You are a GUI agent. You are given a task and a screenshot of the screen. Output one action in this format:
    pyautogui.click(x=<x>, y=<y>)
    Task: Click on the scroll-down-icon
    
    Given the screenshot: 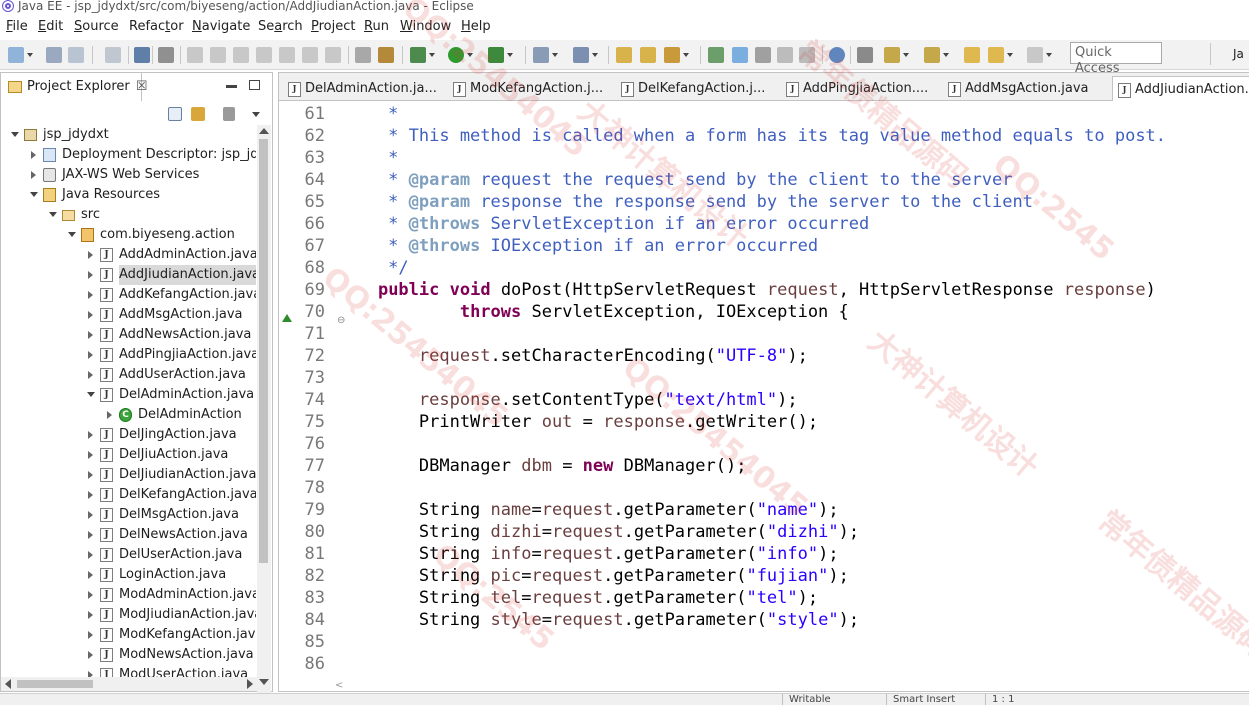 What is the action you would take?
    pyautogui.click(x=264, y=682)
    